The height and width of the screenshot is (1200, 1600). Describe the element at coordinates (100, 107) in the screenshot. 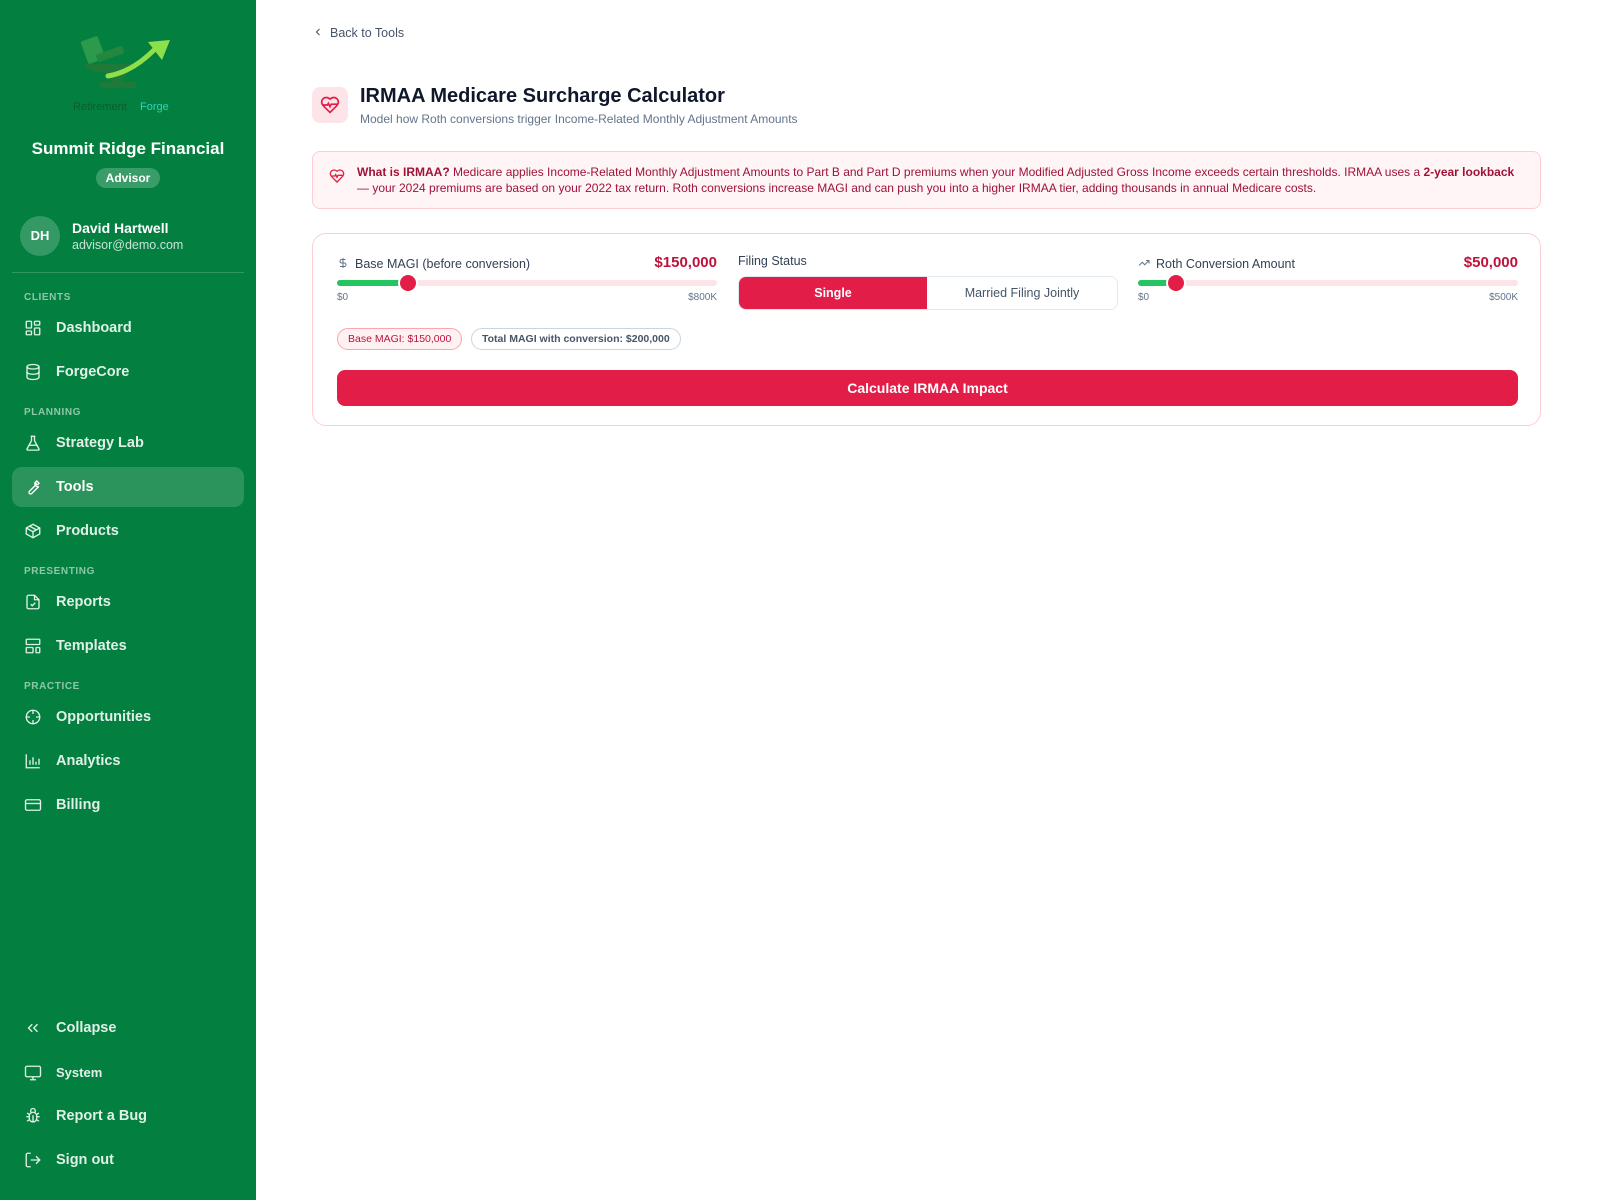

I see `logo-wordmark: Retirement` at that location.